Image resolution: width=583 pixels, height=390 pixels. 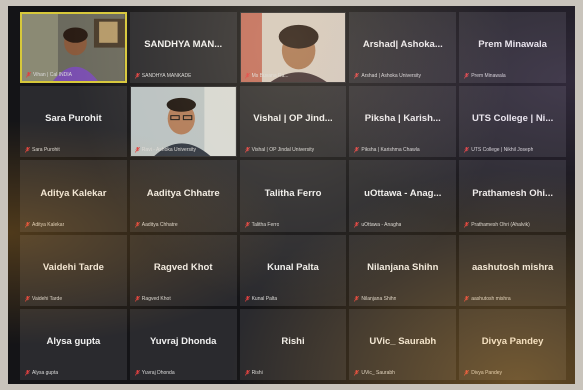 I want to click on participant-display-name: Rishi, so click(x=293, y=342).